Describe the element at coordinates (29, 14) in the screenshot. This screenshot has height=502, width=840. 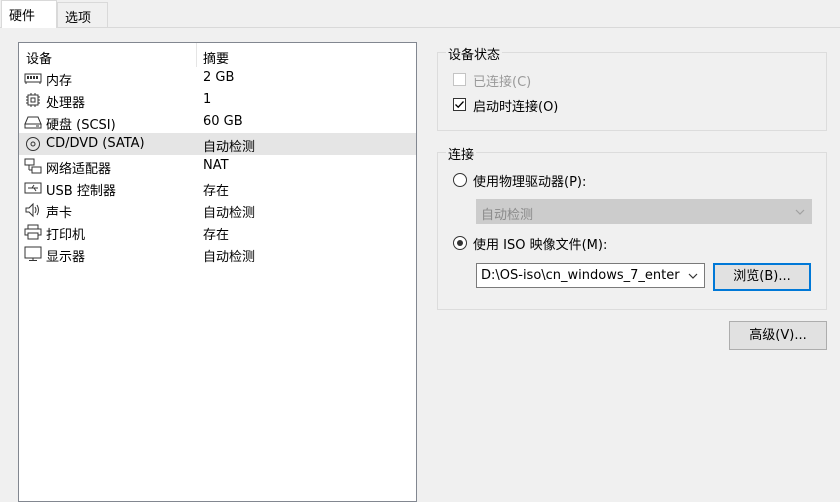
I see `tab-hardware: 硬件` at that location.